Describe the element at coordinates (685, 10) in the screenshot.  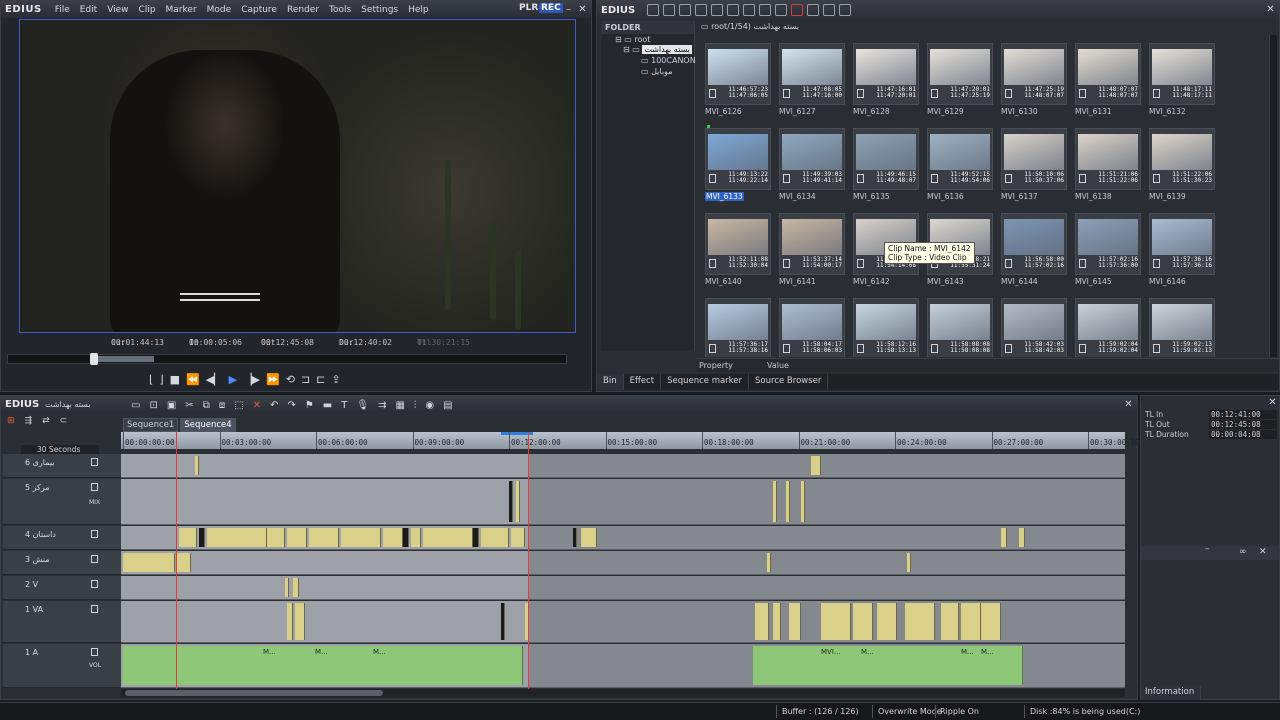
I see `up-folder-icon` at that location.